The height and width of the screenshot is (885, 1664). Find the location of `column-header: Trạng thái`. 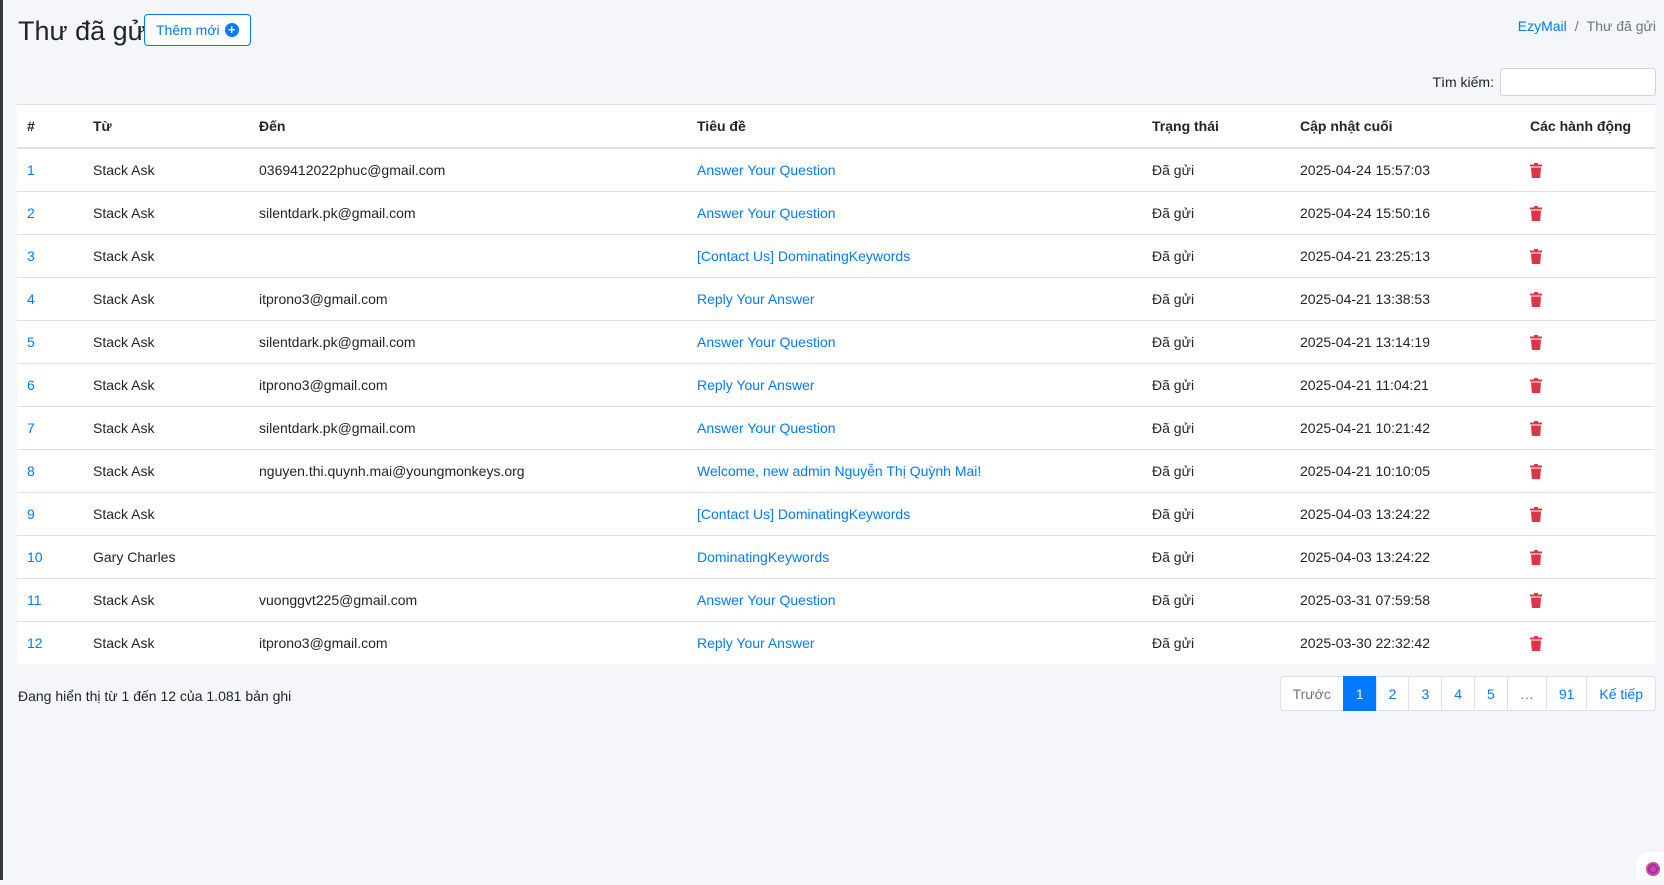

column-header: Trạng thái is located at coordinates (1216, 126).